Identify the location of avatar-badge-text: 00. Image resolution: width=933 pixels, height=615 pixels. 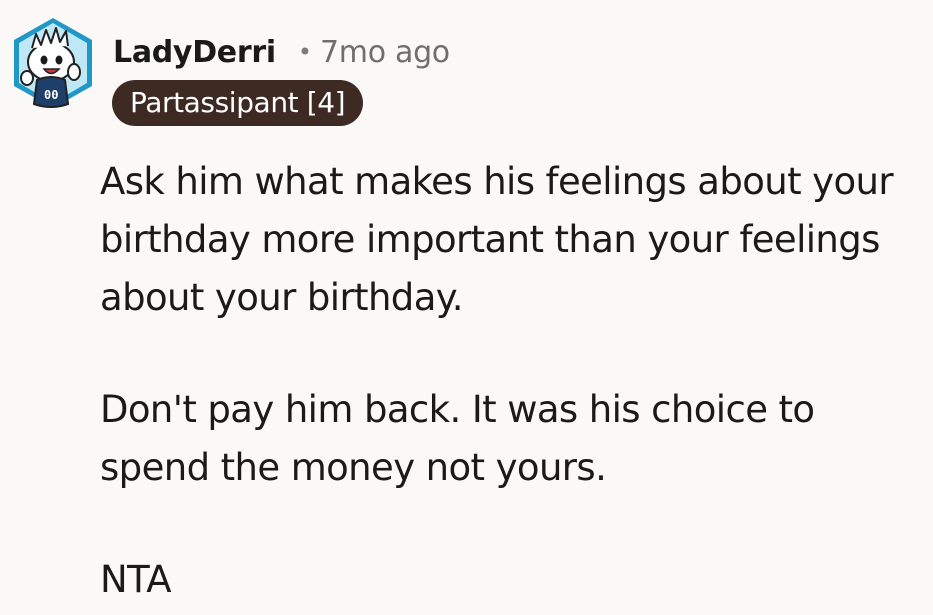
(51, 95).